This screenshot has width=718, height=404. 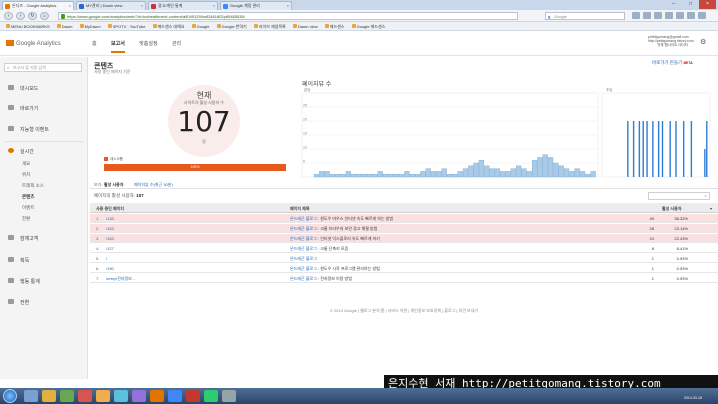 I want to click on row-title-site: 온드래곤 블로그, so click(x=303, y=268).